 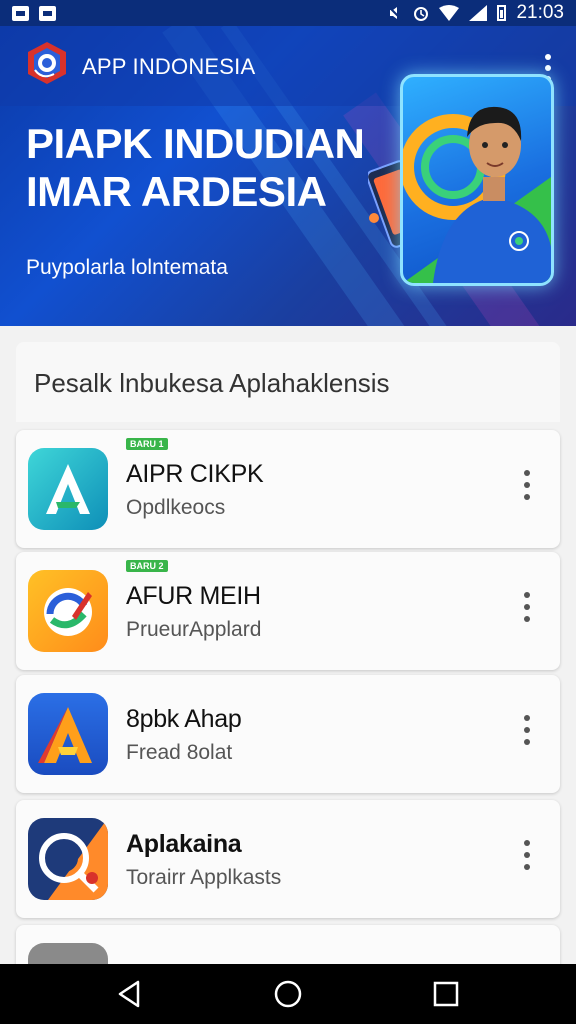 What do you see at coordinates (395, 13) in the screenshot?
I see `mute-icon` at bounding box center [395, 13].